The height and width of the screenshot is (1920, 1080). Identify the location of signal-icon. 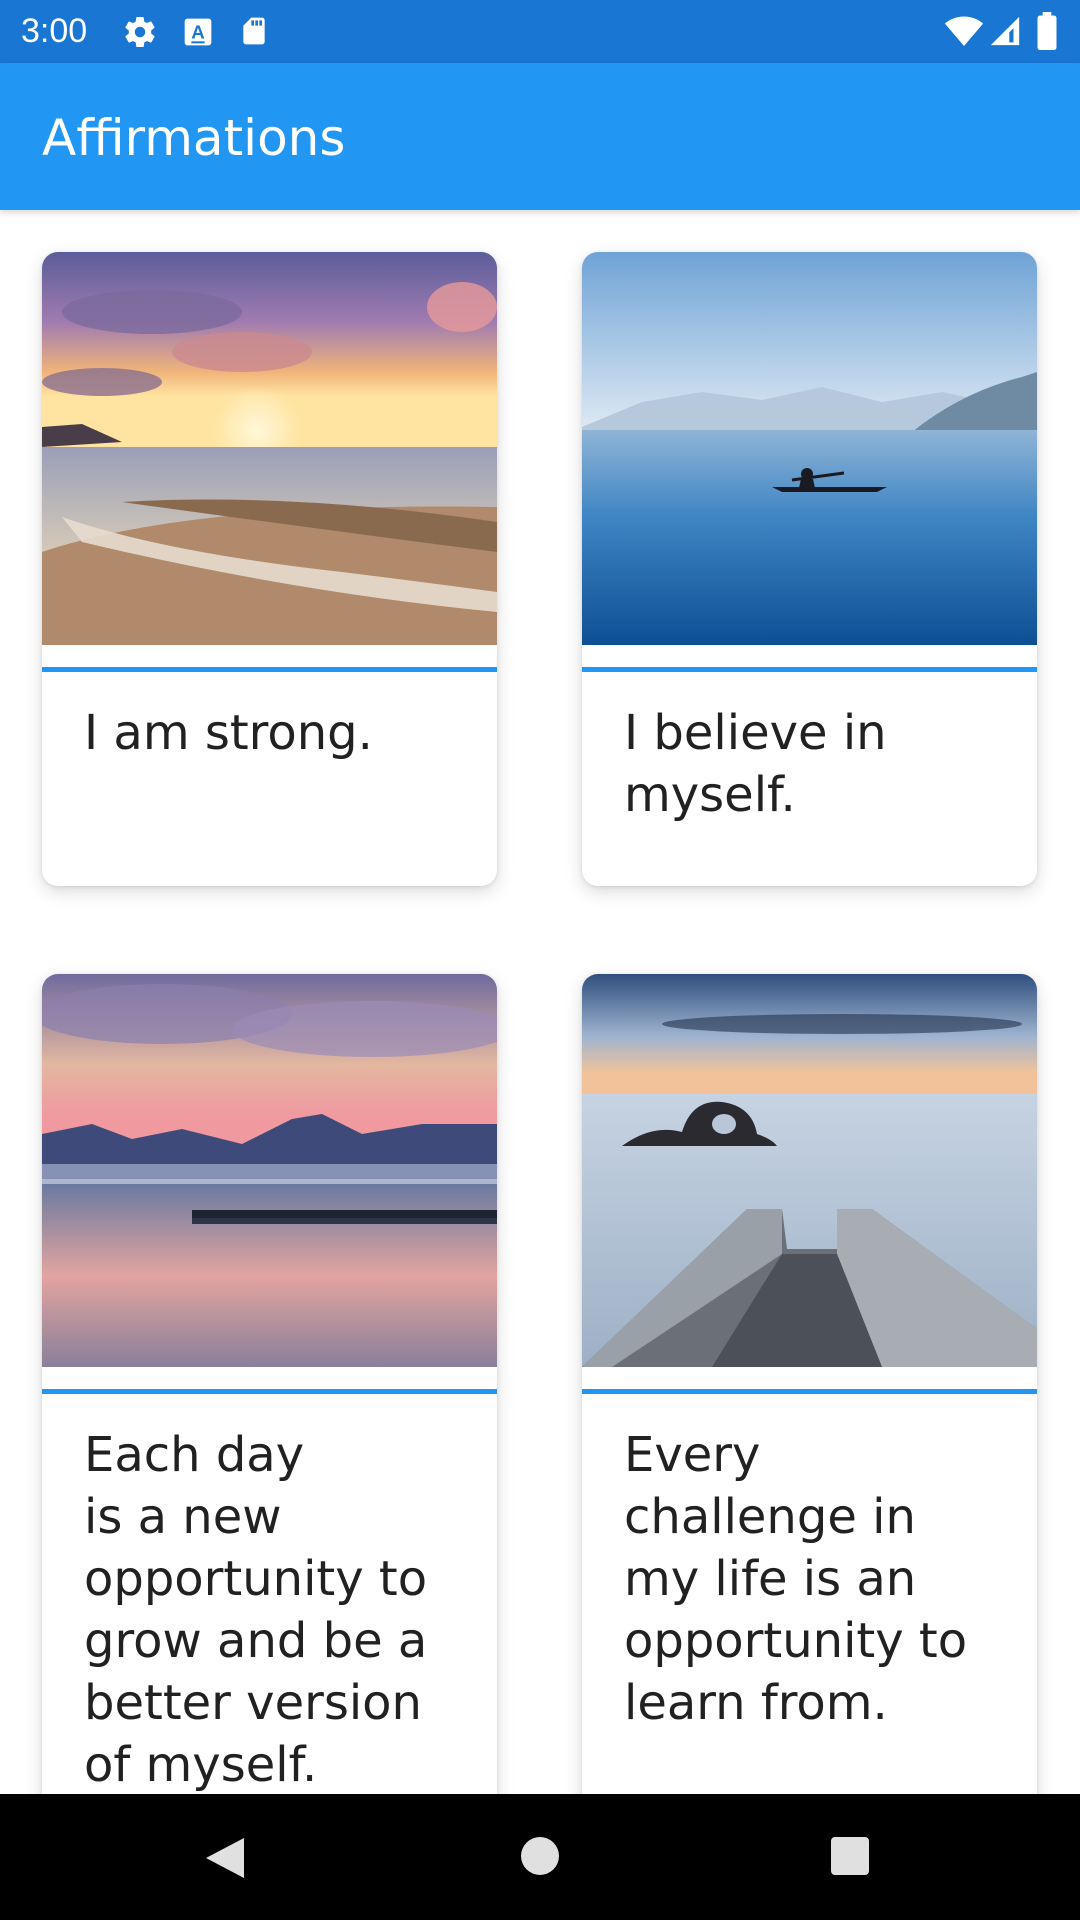
(1005, 33).